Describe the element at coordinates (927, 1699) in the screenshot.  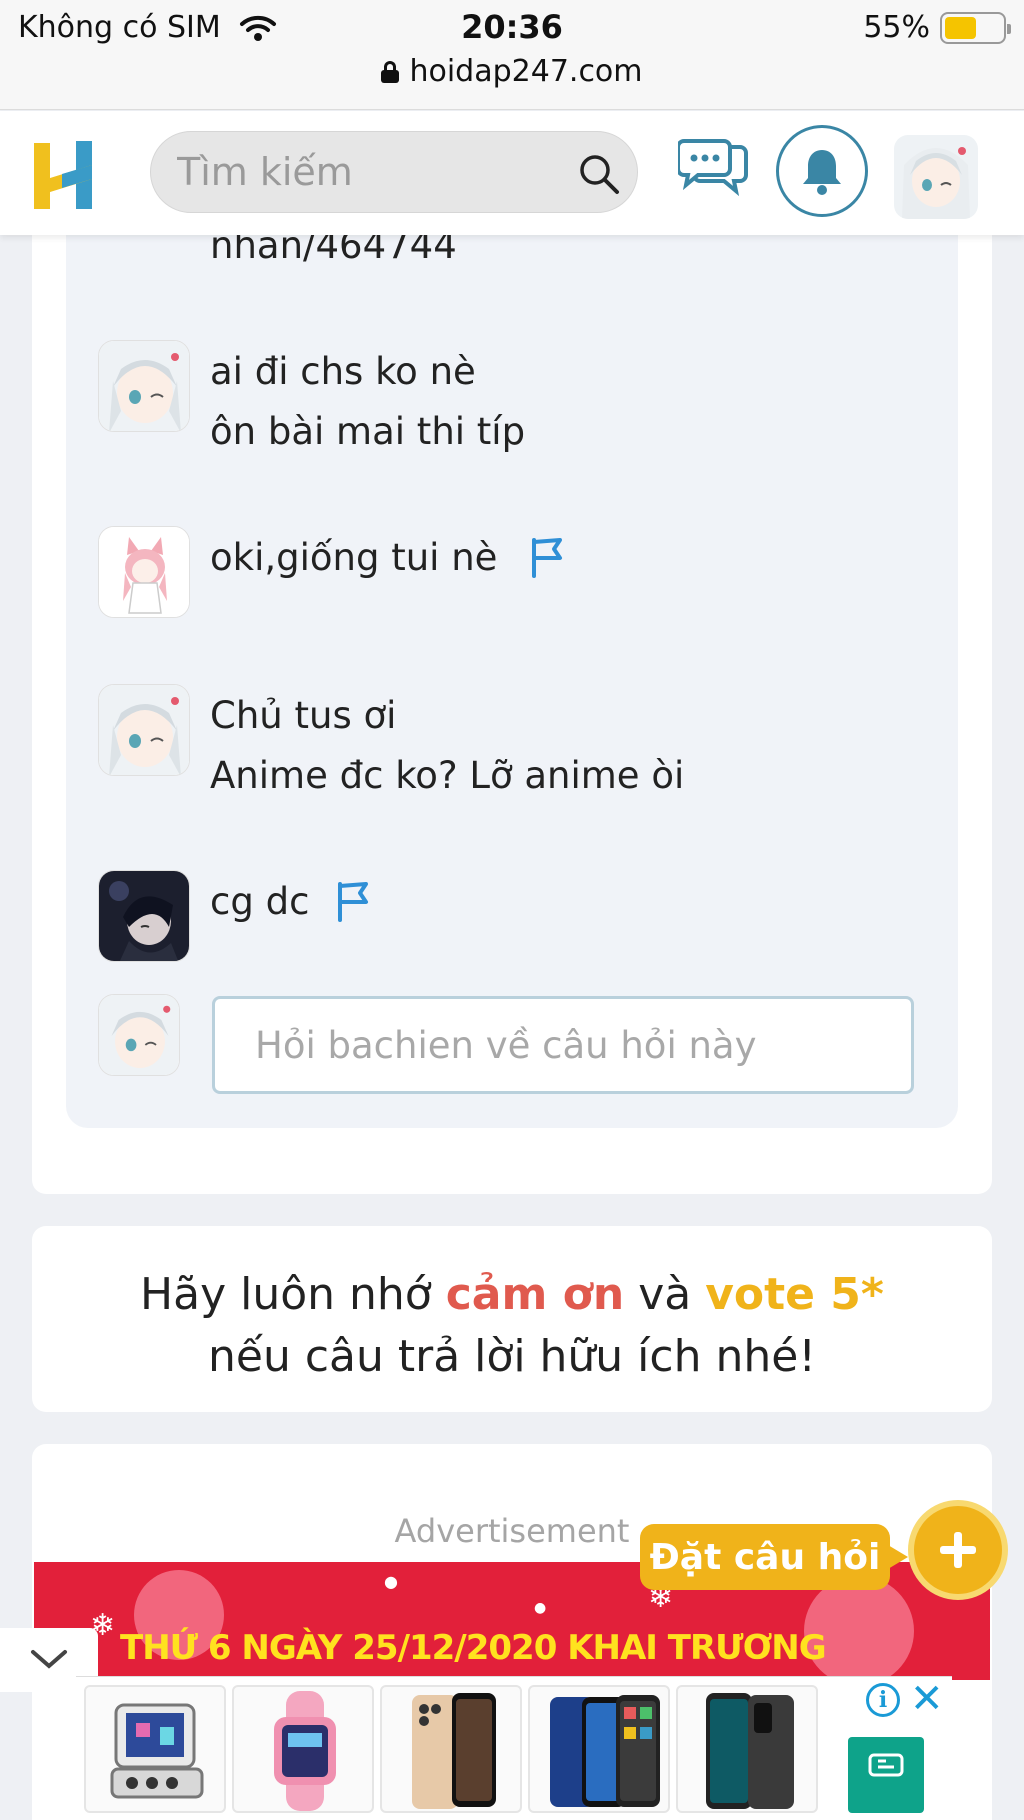
I see `ad-close-icon: ✕` at that location.